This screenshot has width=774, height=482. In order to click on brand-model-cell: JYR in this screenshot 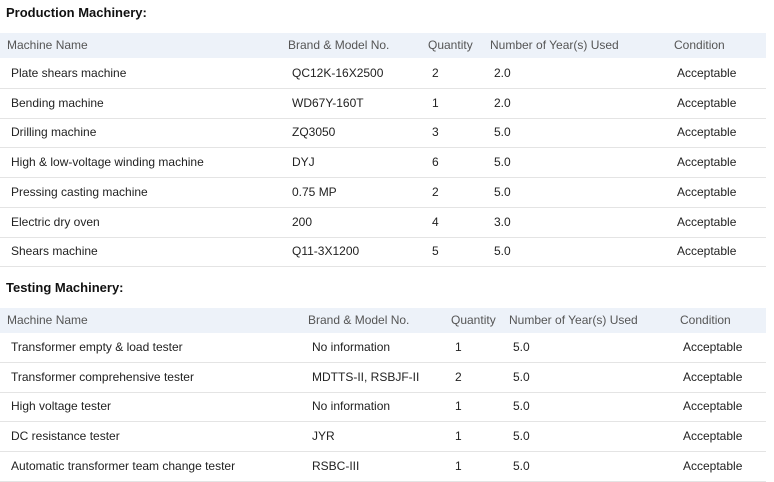, I will do `click(323, 436)`.